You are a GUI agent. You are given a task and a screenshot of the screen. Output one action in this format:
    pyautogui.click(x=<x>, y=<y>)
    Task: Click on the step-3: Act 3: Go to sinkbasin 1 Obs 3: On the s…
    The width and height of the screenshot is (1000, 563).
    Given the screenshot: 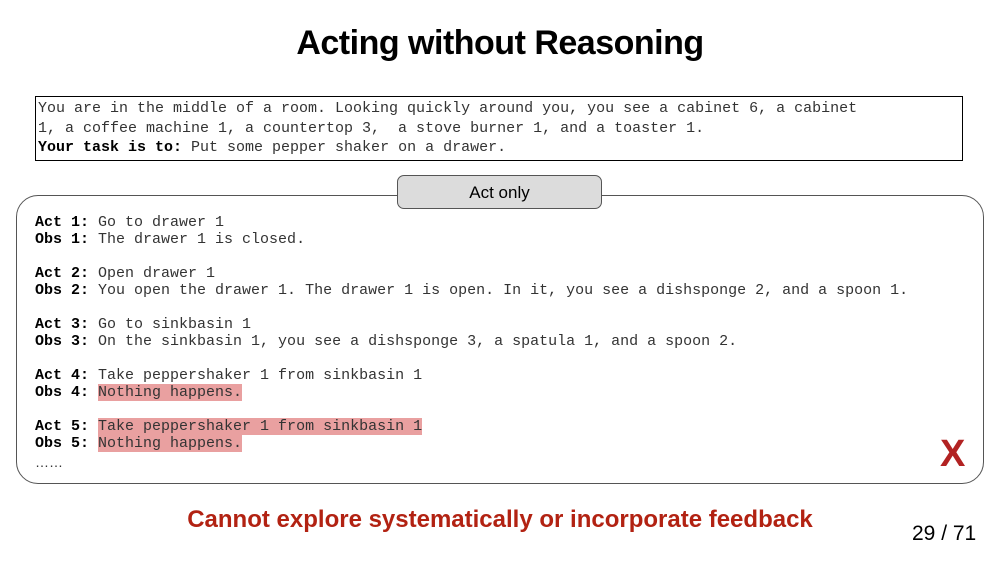 What is the action you would take?
    pyautogui.click(x=495, y=333)
    